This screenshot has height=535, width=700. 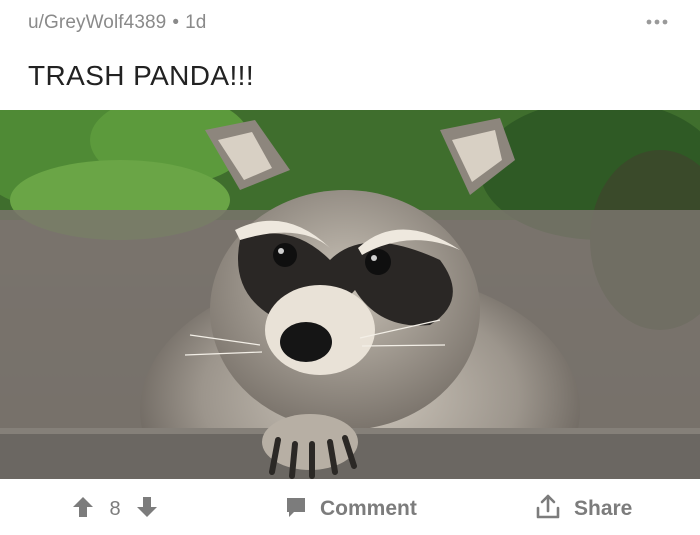 I want to click on author-link: u/GreyWolf4389, so click(x=97, y=22).